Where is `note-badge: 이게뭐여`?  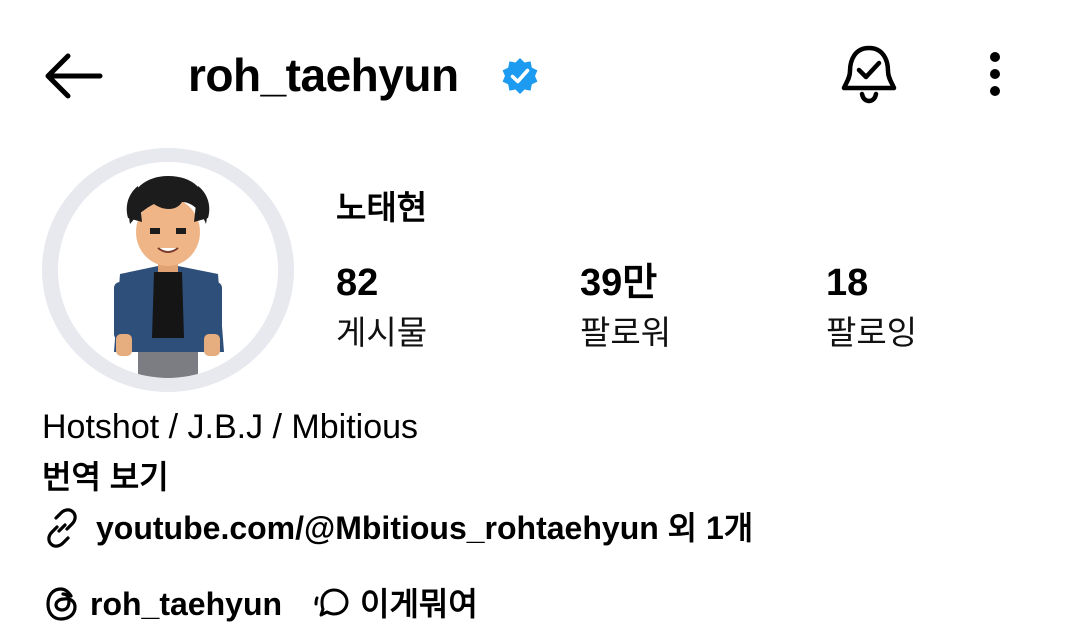
note-badge: 이게뭐여 is located at coordinates (395, 604).